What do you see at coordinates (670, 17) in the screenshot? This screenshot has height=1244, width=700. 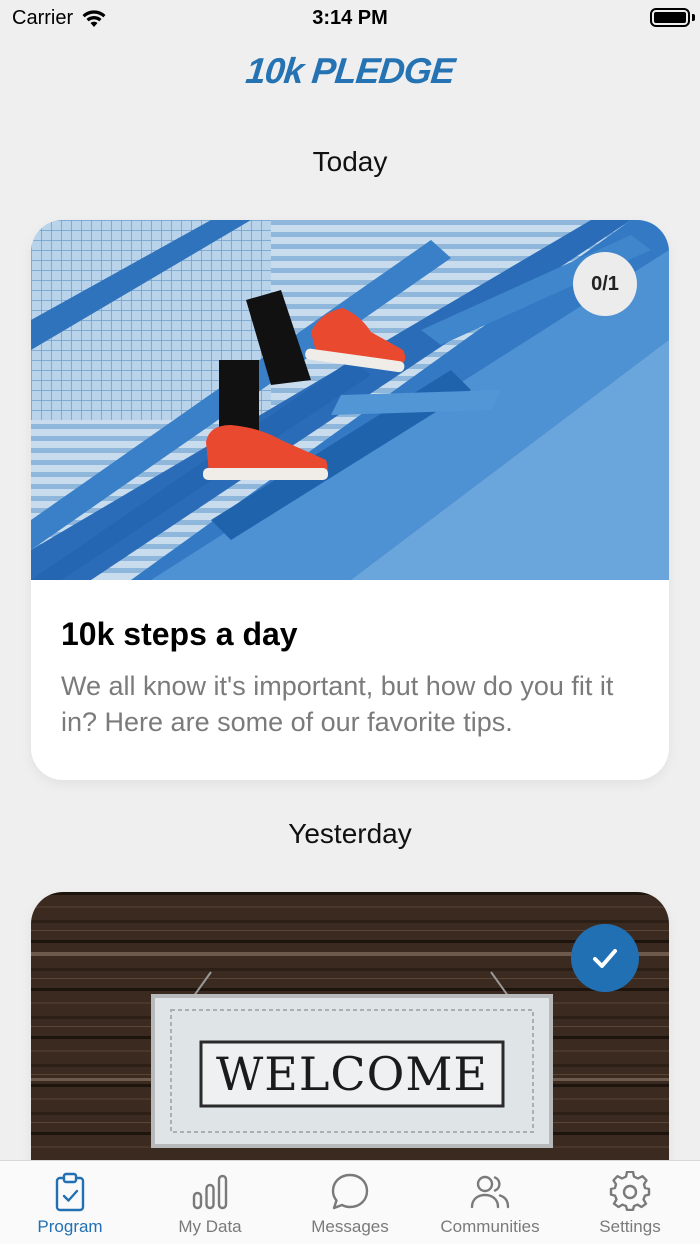 I see `battery-icon` at bounding box center [670, 17].